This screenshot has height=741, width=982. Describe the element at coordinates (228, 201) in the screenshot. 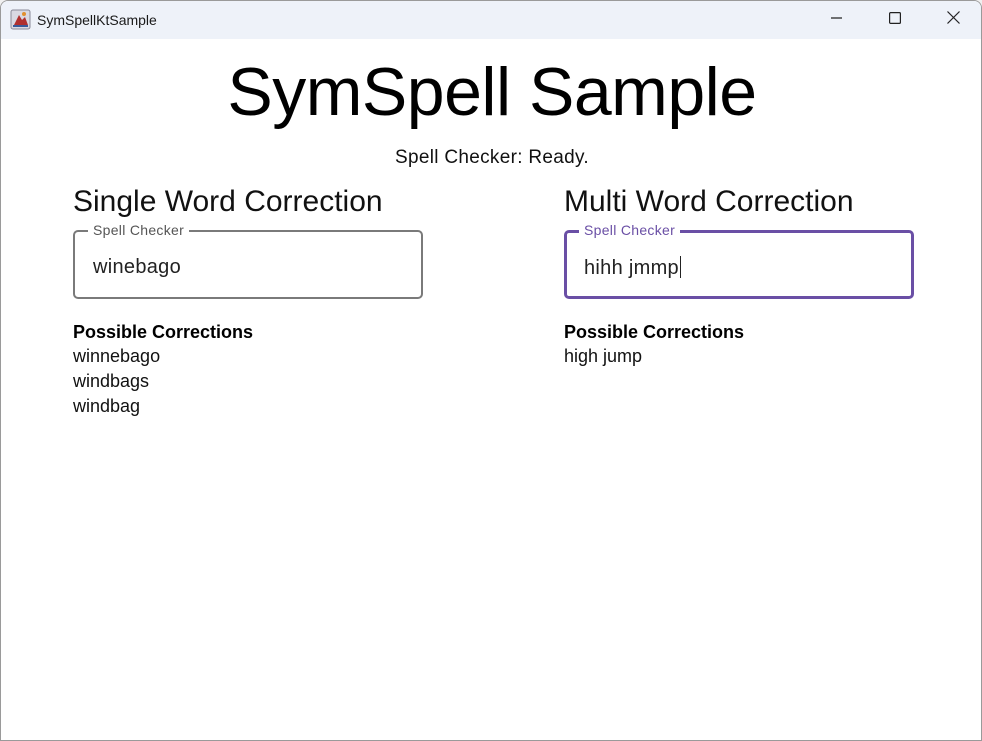

I see `single-word-section-title: Single Word Correction` at that location.